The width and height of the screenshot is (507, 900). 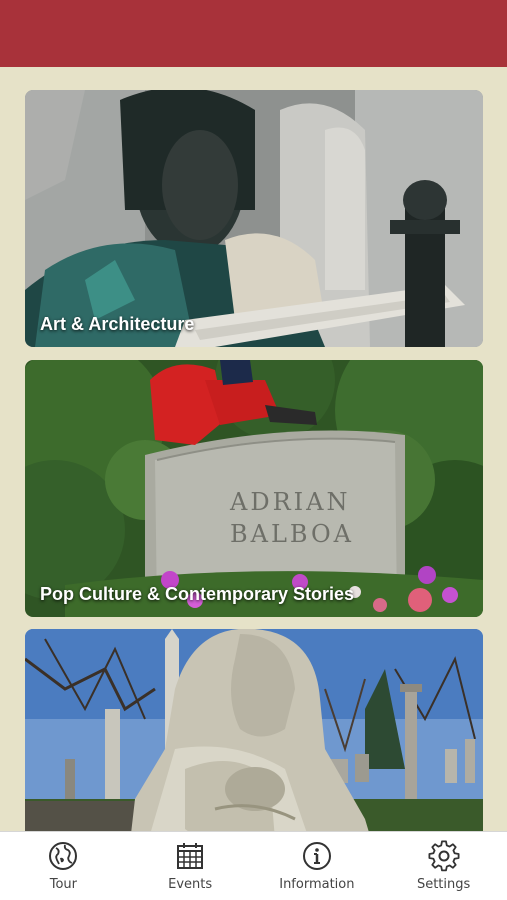 I want to click on calendar-icon, so click(x=190, y=856).